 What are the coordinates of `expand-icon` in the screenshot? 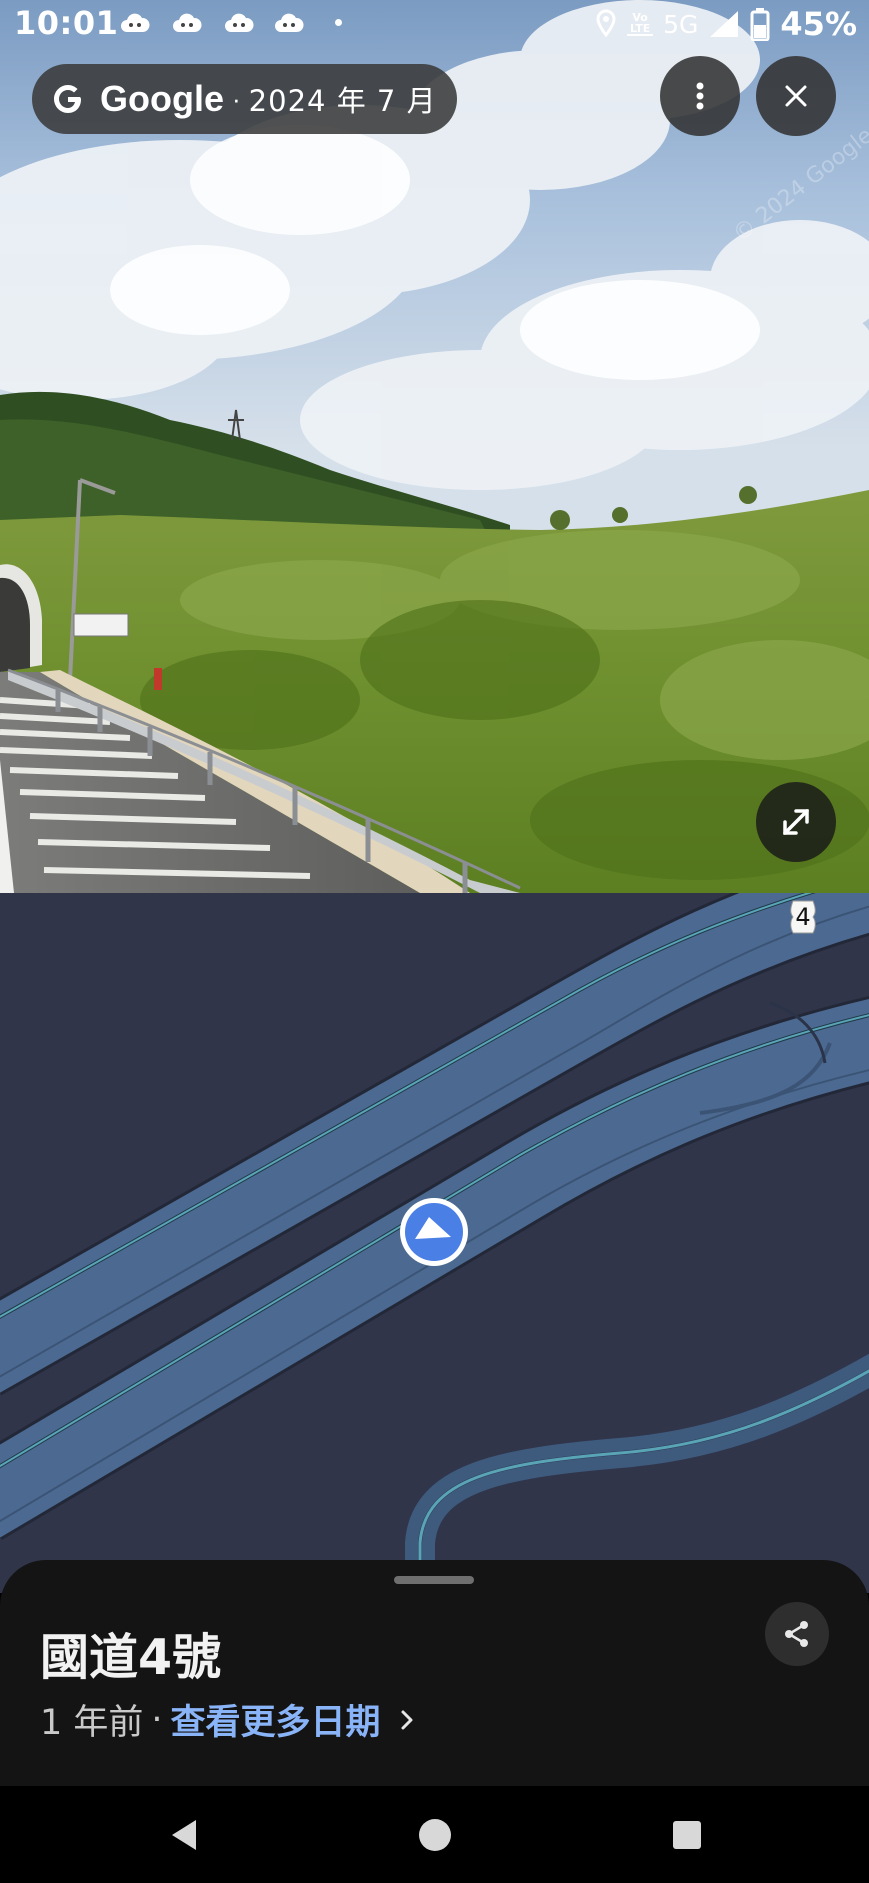 It's located at (796, 822).